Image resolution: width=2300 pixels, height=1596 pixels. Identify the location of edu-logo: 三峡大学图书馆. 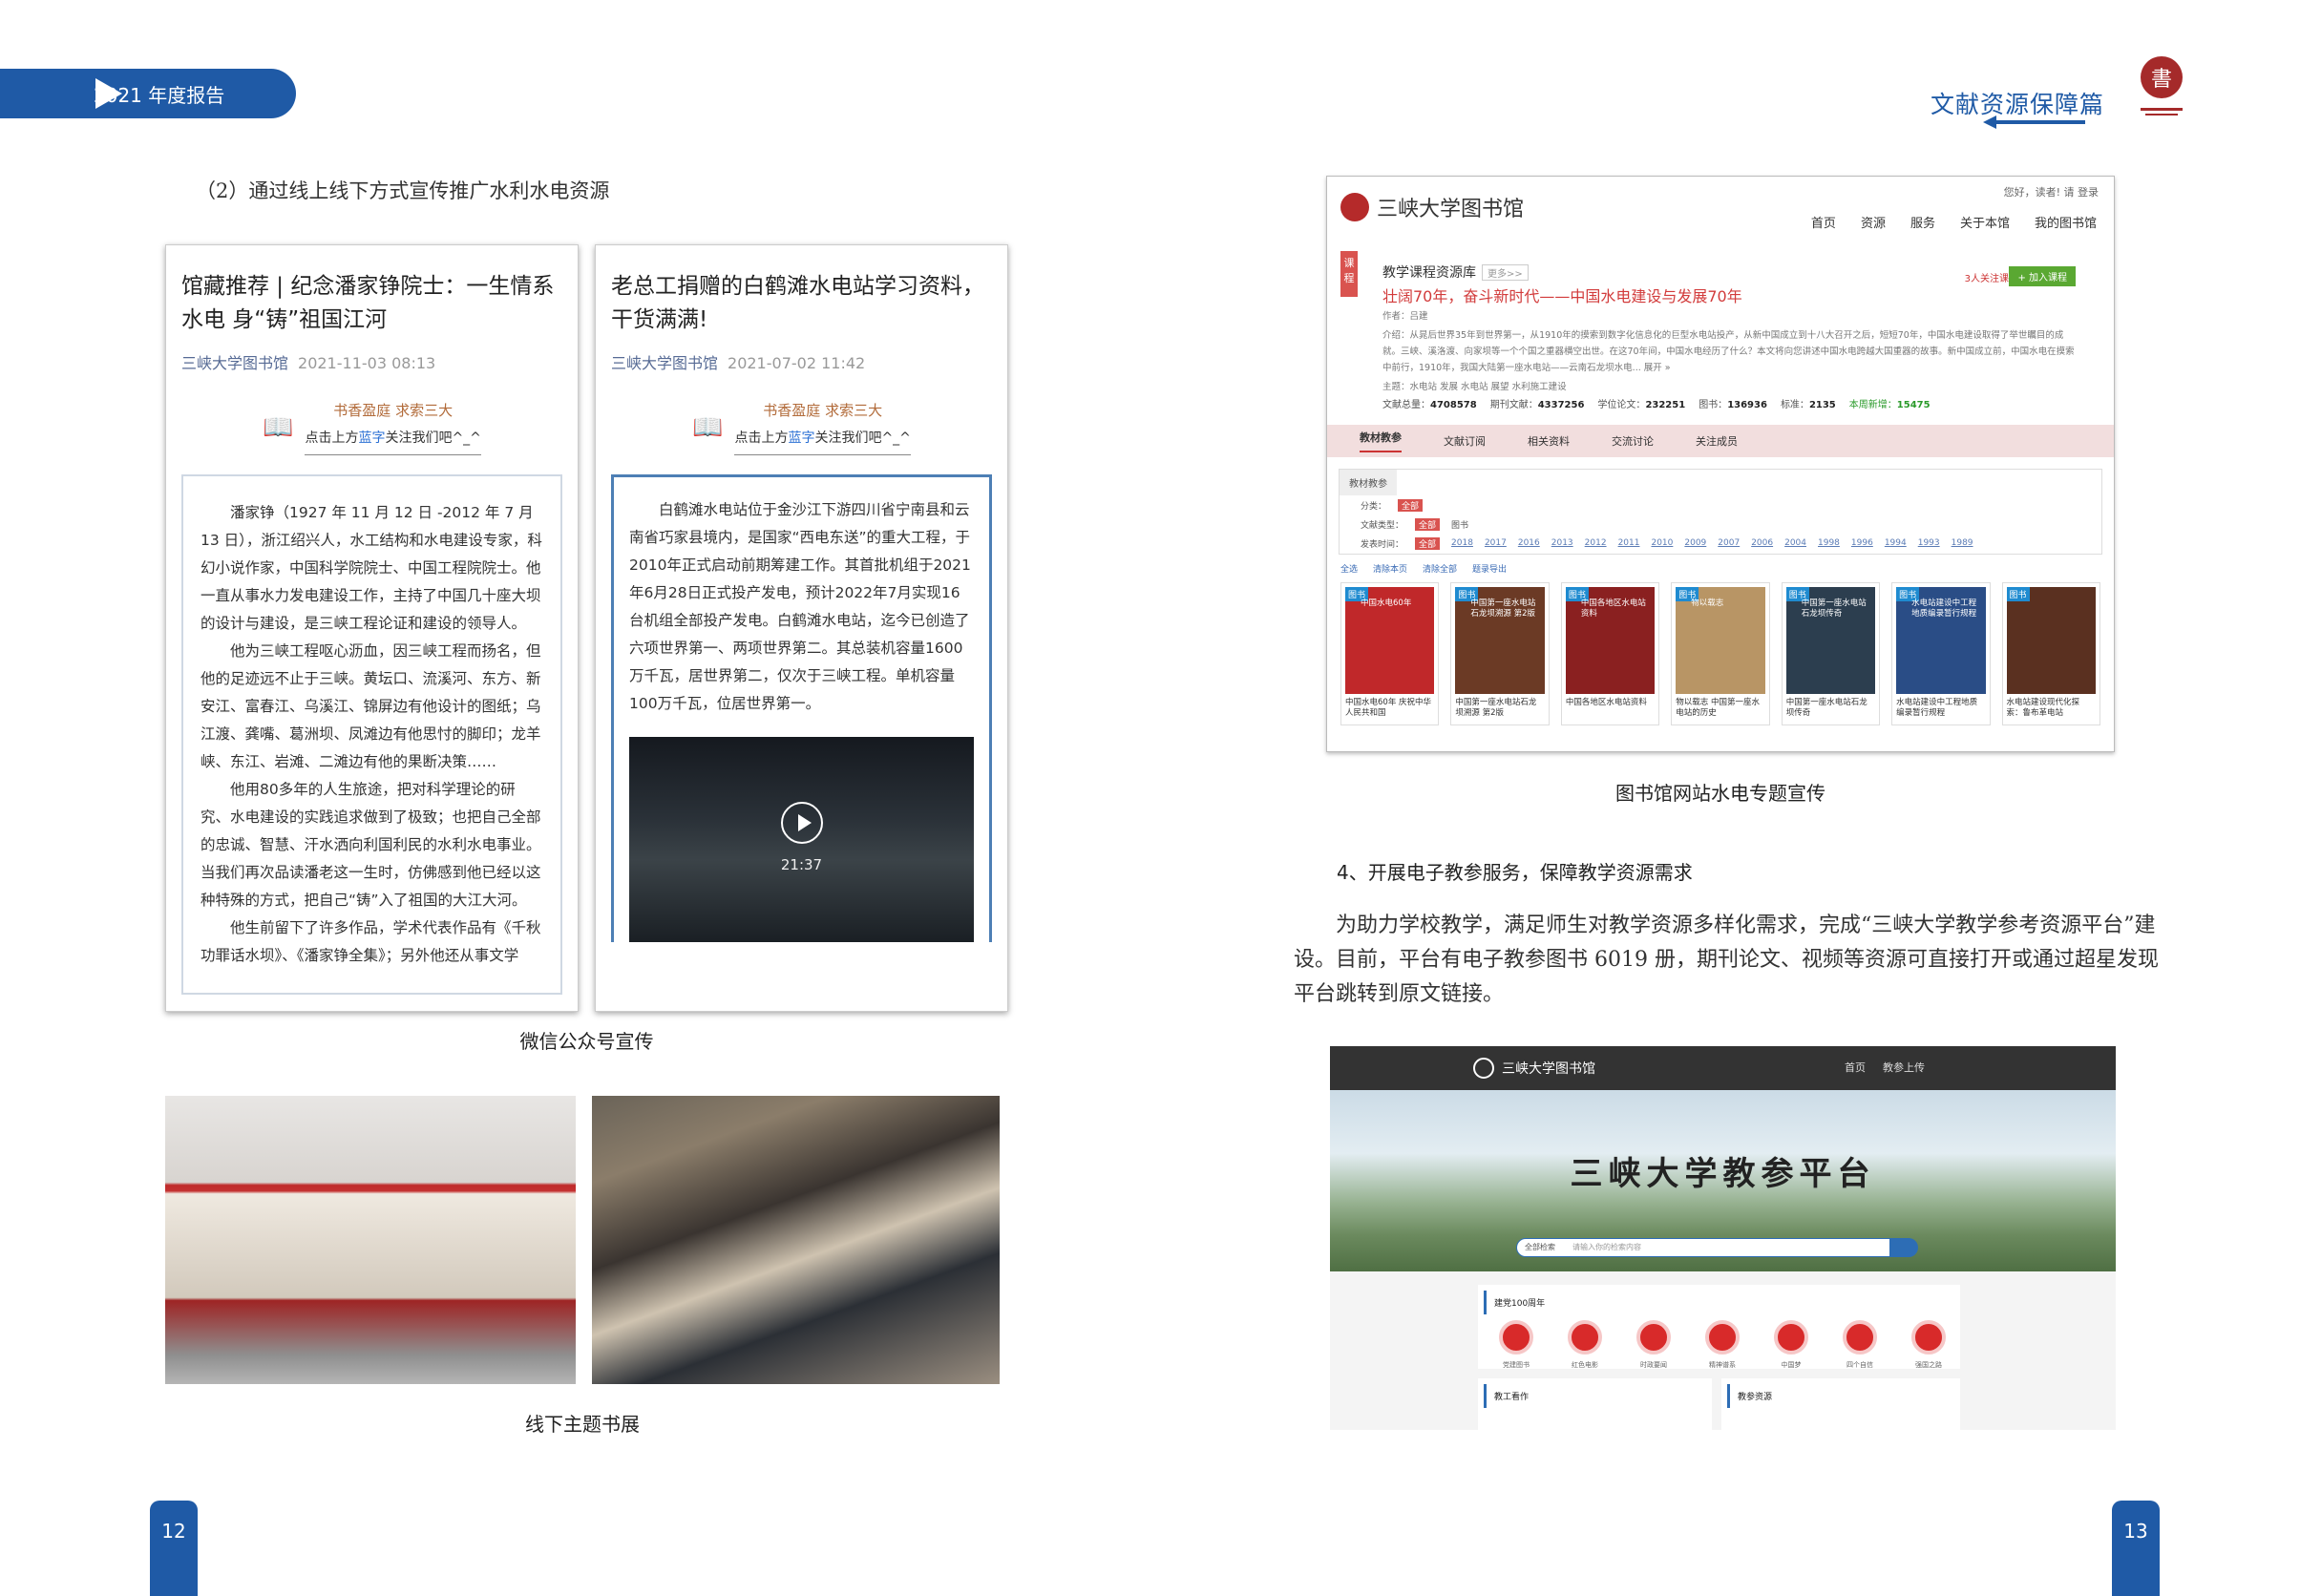
(1534, 1069).